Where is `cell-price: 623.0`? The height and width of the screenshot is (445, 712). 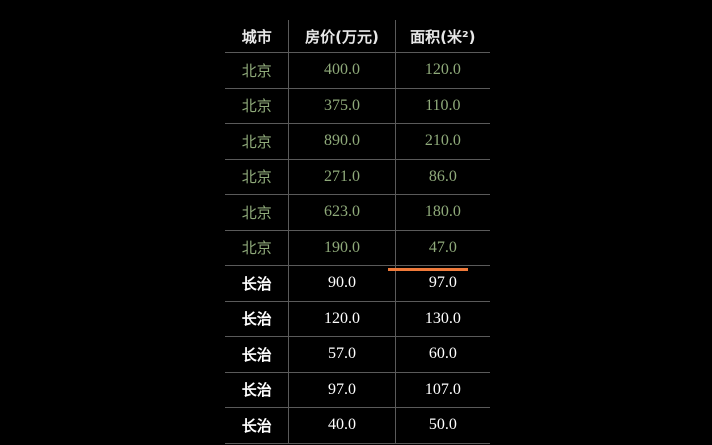
cell-price: 623.0 is located at coordinates (342, 212).